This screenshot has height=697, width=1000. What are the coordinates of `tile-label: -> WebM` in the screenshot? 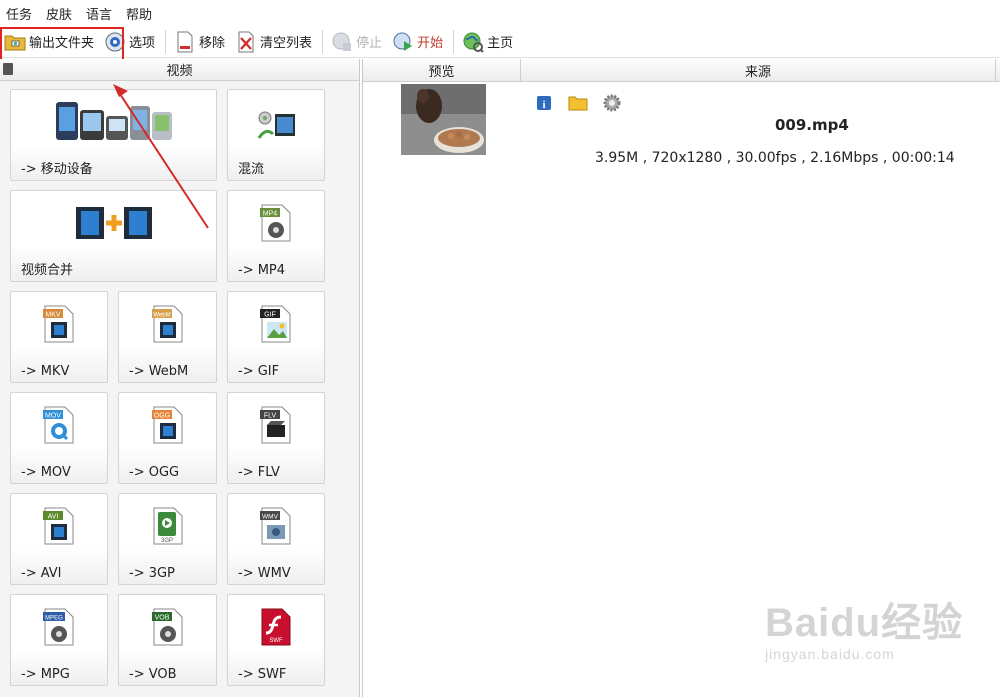 It's located at (159, 371).